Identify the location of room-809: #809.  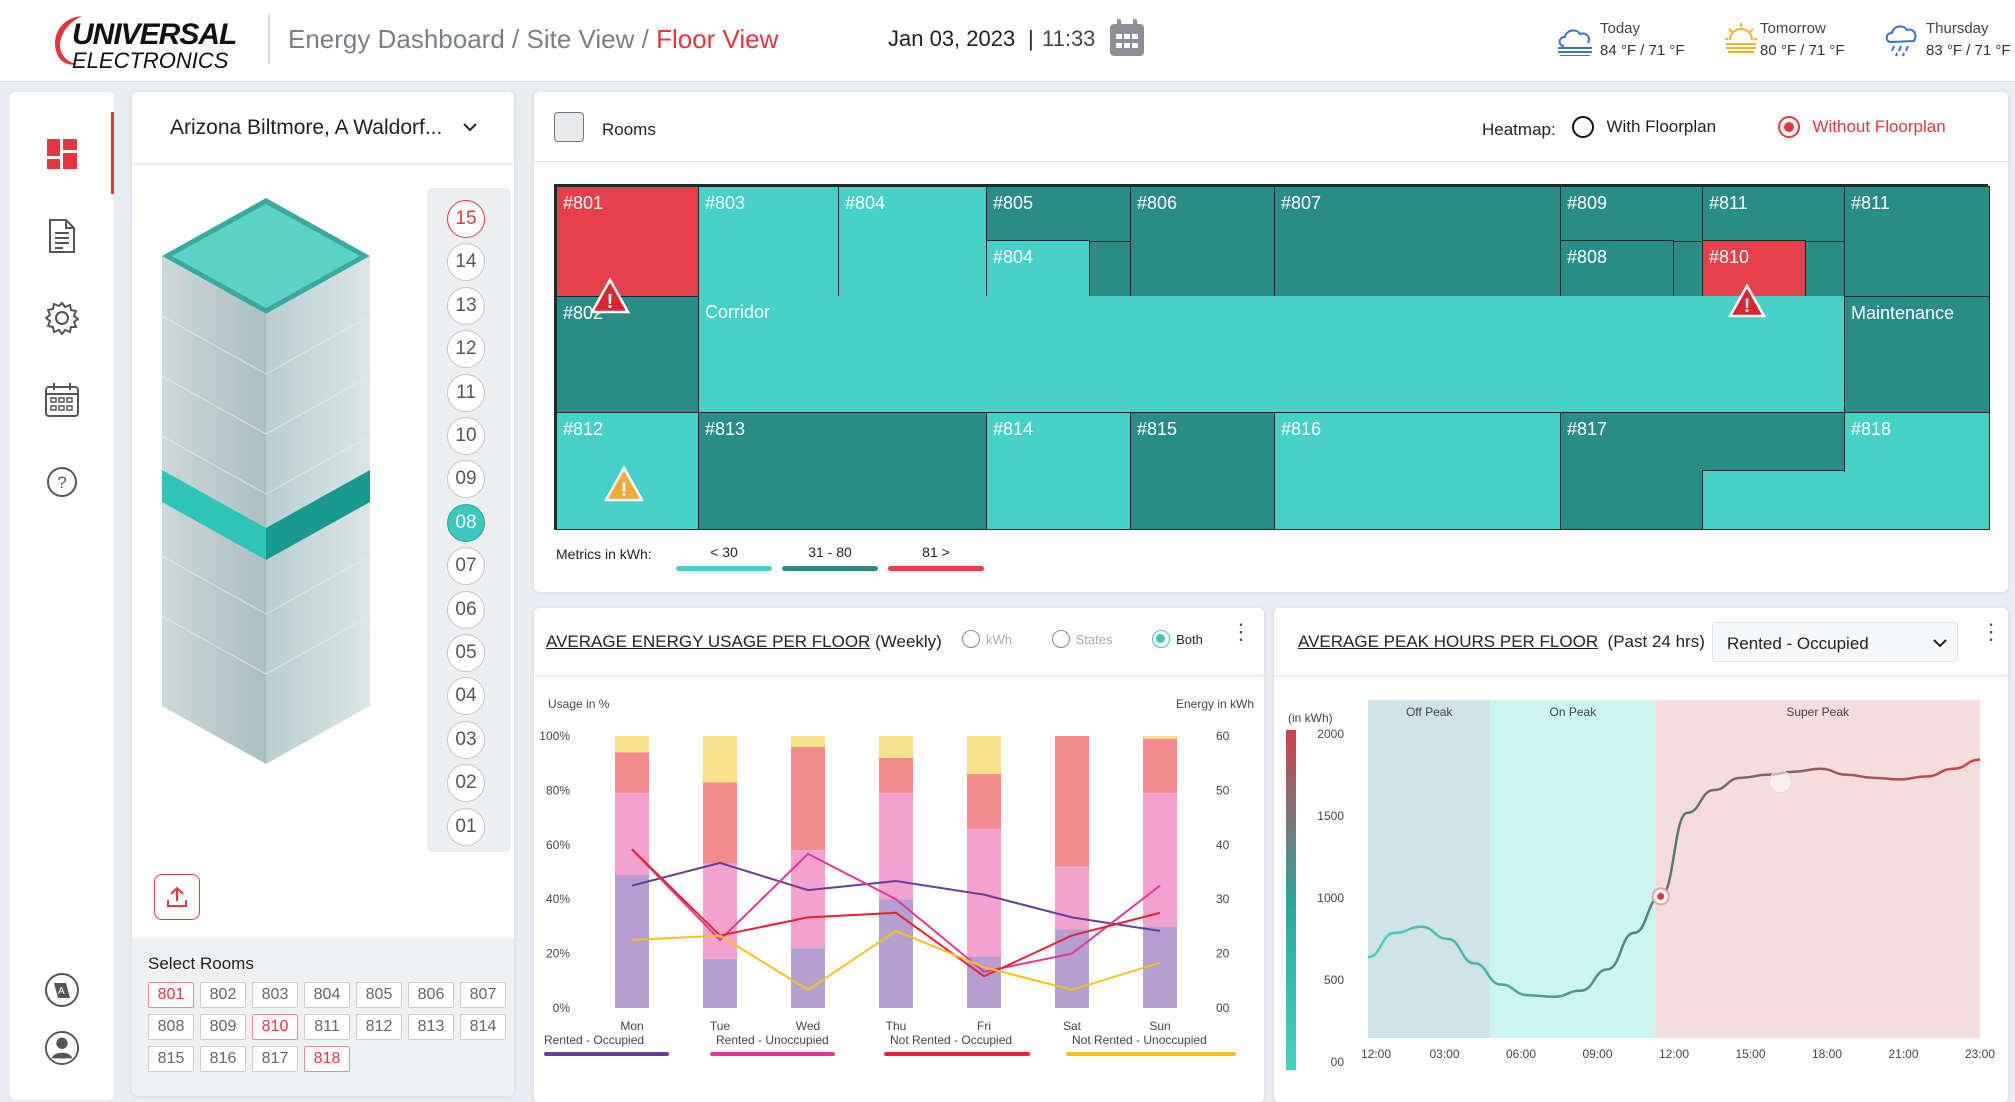
(1632, 214).